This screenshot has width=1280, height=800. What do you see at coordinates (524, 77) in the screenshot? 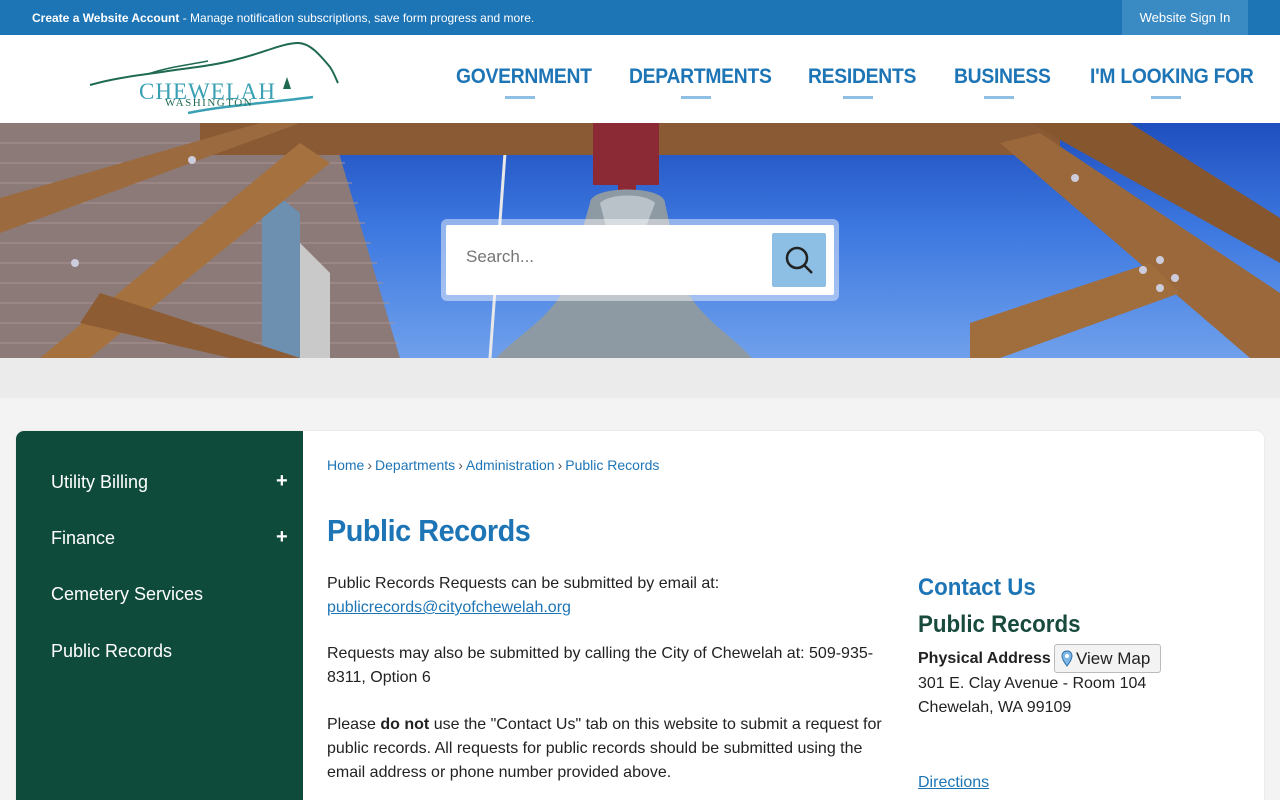
I see `nav-government: GOVERNMENT` at bounding box center [524, 77].